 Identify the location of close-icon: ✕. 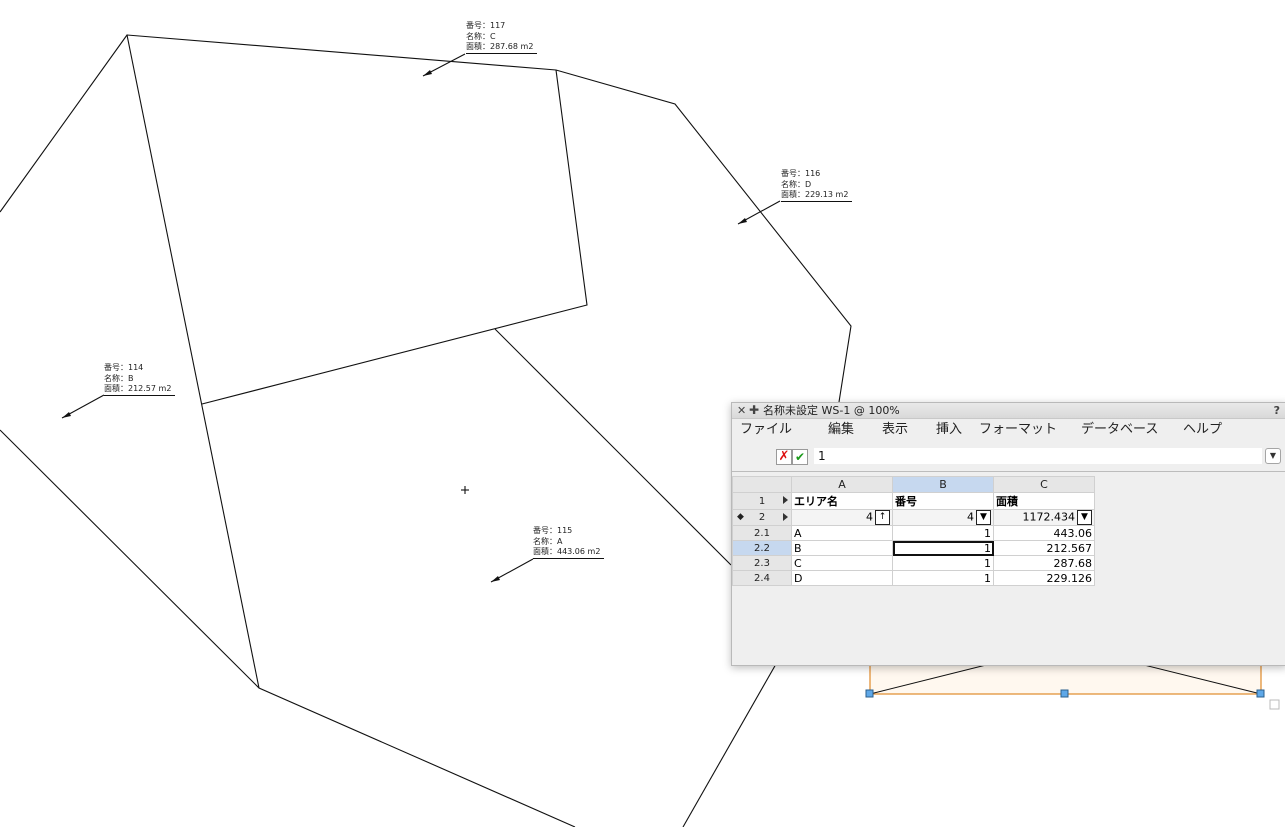
(741, 410).